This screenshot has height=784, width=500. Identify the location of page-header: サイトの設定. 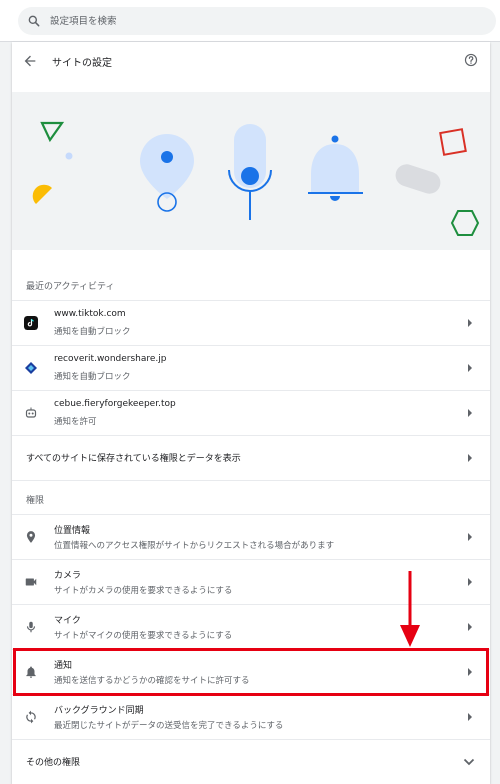
(251, 61).